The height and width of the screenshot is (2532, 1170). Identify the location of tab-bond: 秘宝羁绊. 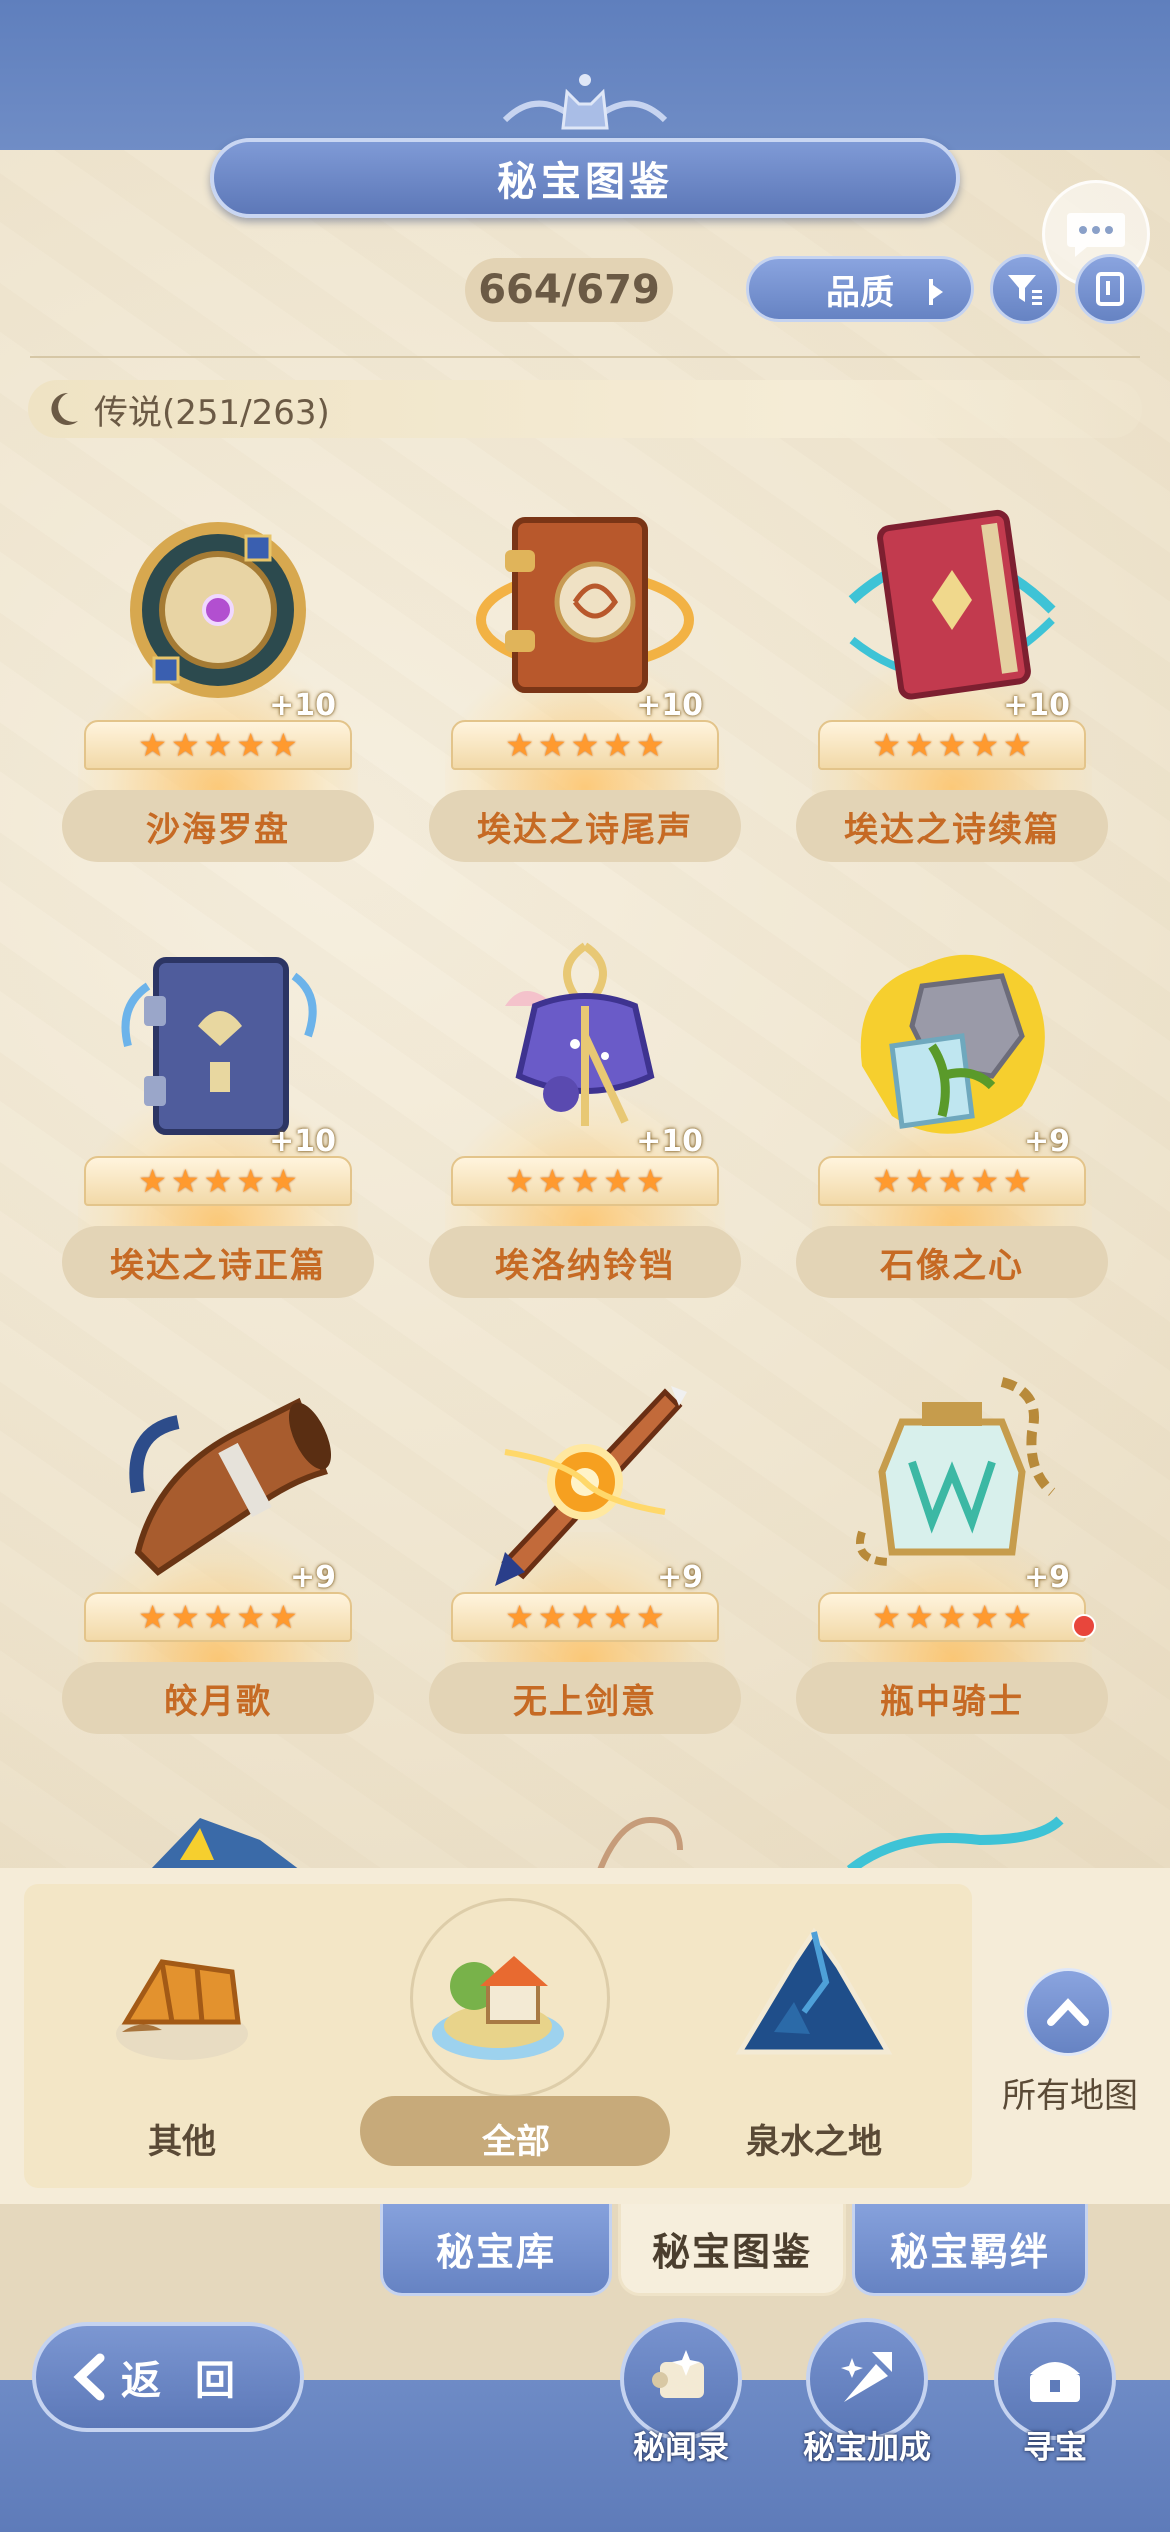
(970, 2250).